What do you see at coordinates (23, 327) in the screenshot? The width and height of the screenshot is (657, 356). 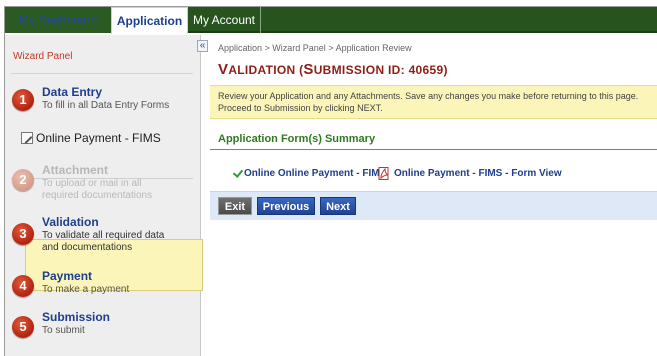 I see `step-number-badge: 5` at bounding box center [23, 327].